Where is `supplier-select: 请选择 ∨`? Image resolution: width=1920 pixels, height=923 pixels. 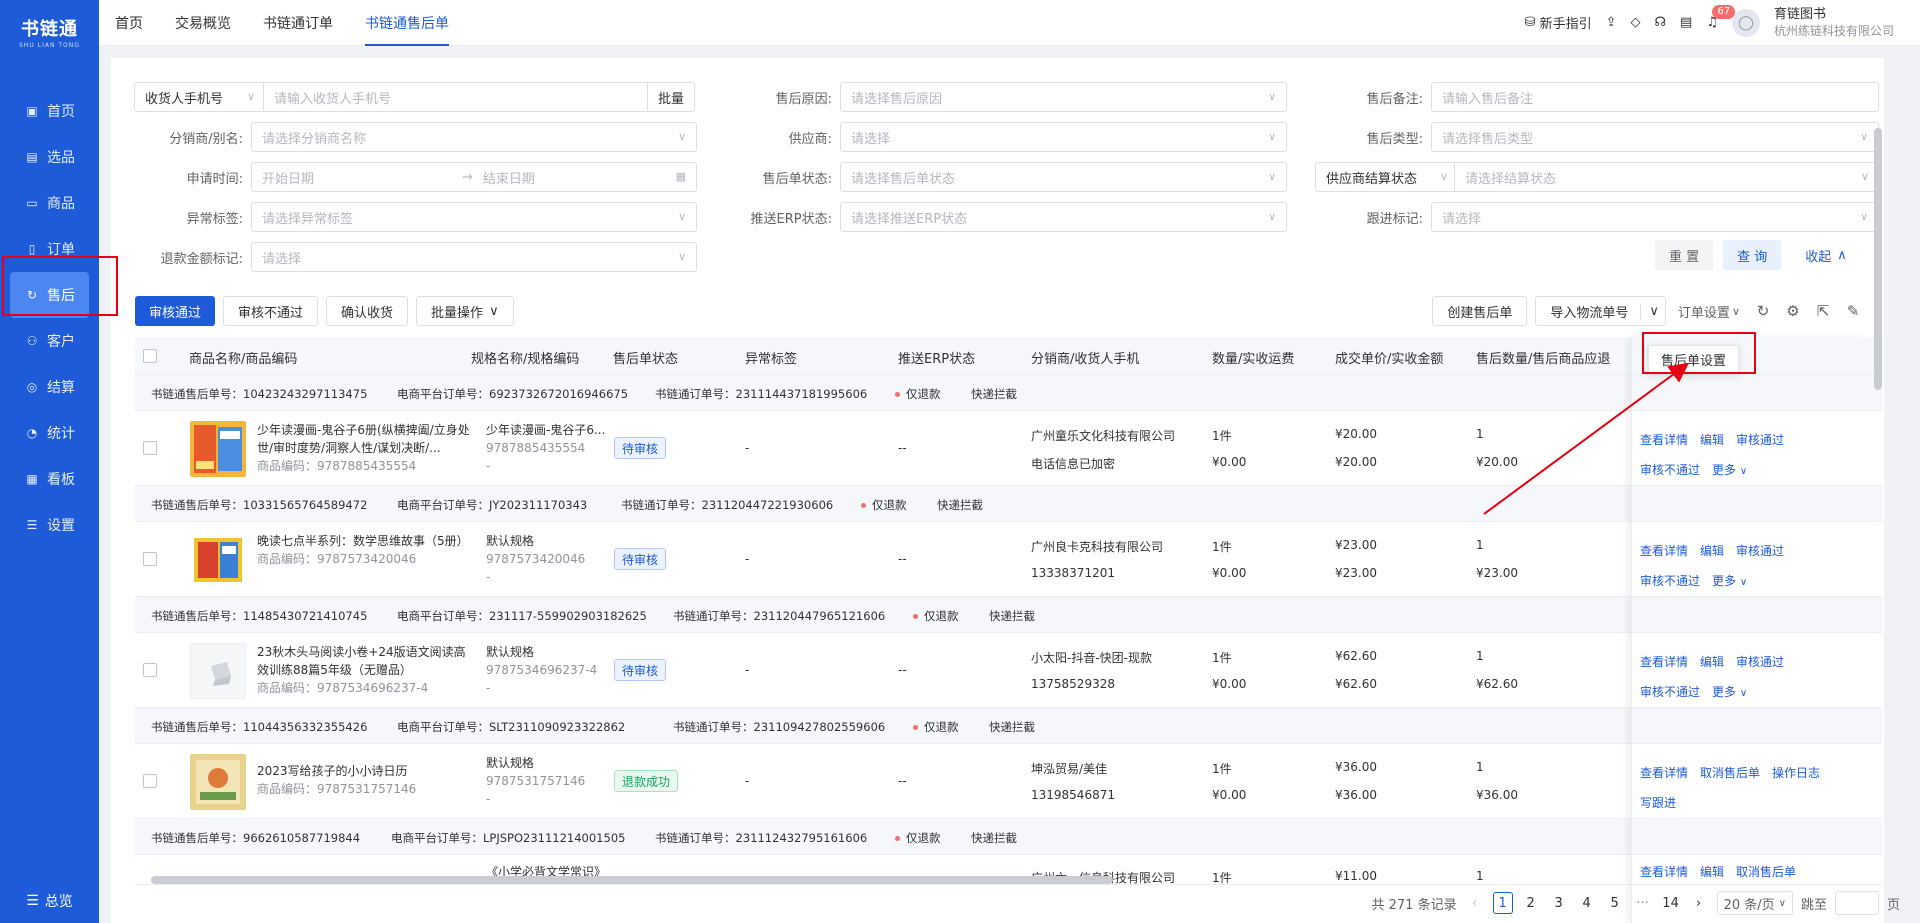
supplier-select: 请选择 ∨ is located at coordinates (1063, 137).